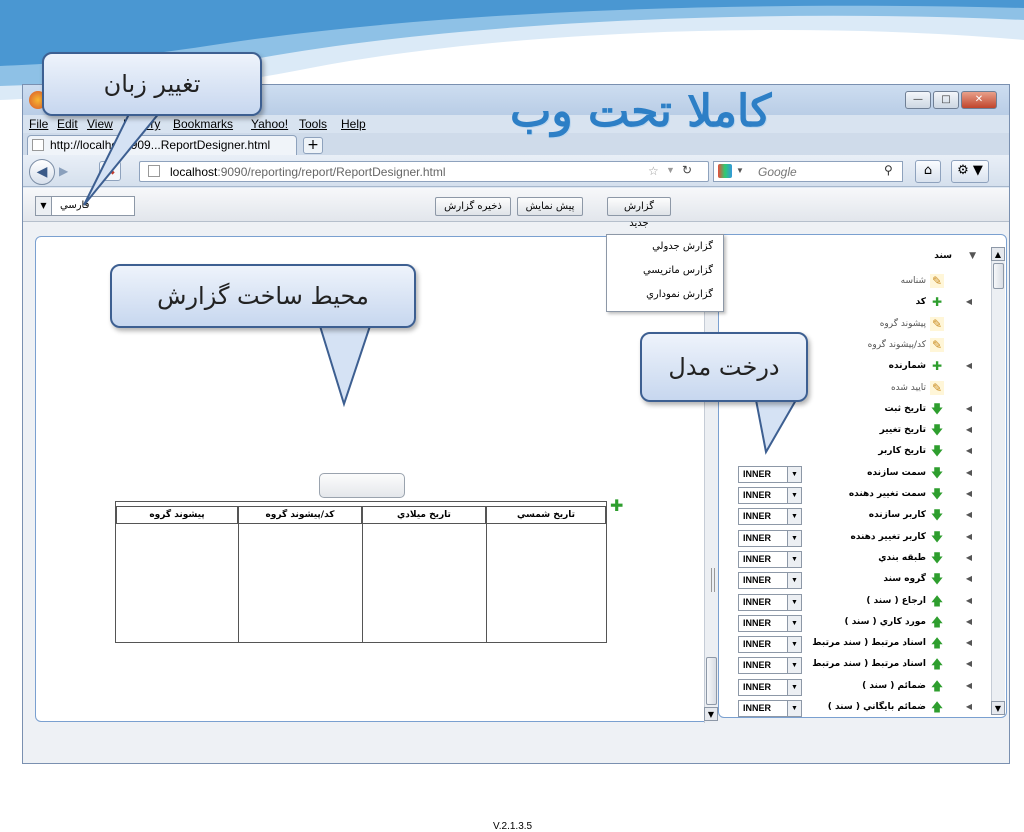 This screenshot has height=832, width=1024. Describe the element at coordinates (856, 475) in the screenshot. I see `tree-item: سمت سازنده 🡇 ◀ INNER ▼` at that location.